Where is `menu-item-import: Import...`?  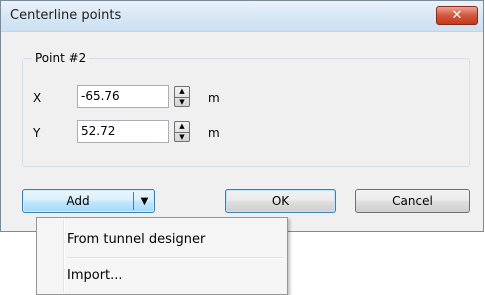 menu-item-import: Import... is located at coordinates (162, 275).